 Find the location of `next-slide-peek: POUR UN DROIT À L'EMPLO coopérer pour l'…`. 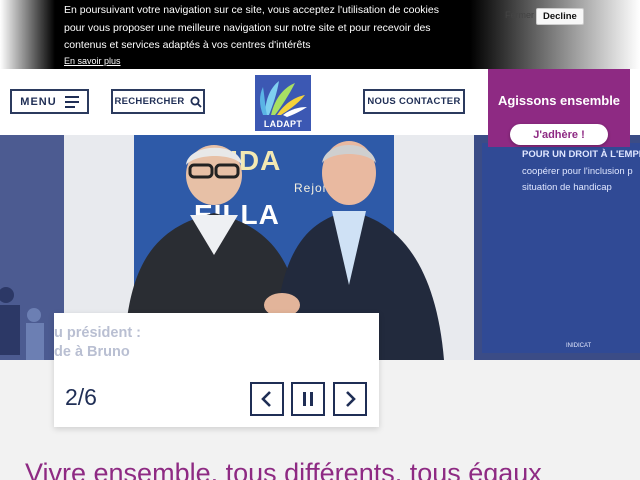

next-slide-peek: POUR UN DROIT À L'EMPLO coopérer pour l'… is located at coordinates (557, 247).